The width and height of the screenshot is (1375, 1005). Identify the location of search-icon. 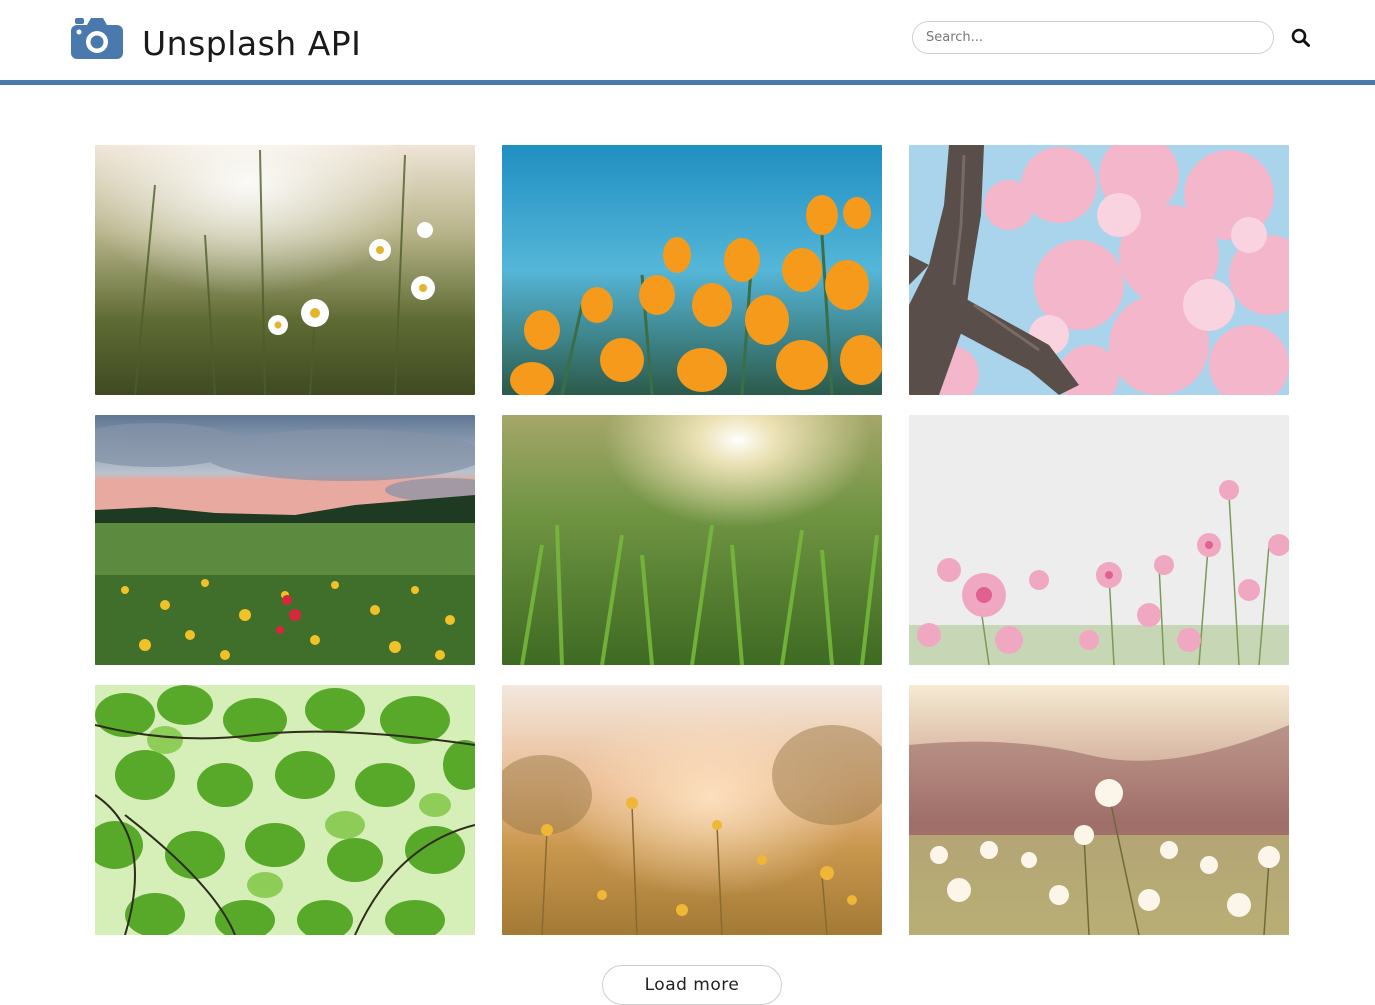
(1301, 38).